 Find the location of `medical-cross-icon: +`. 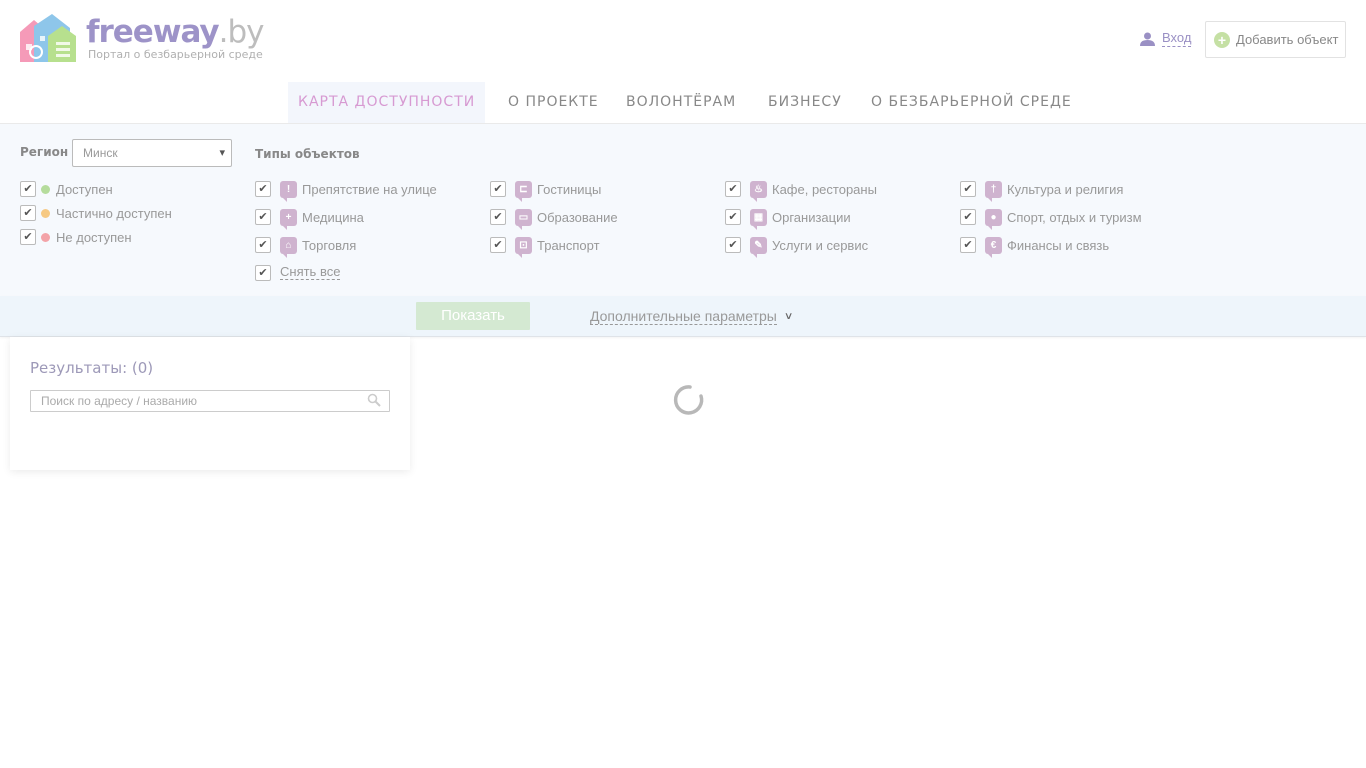

medical-cross-icon: + is located at coordinates (288, 219).